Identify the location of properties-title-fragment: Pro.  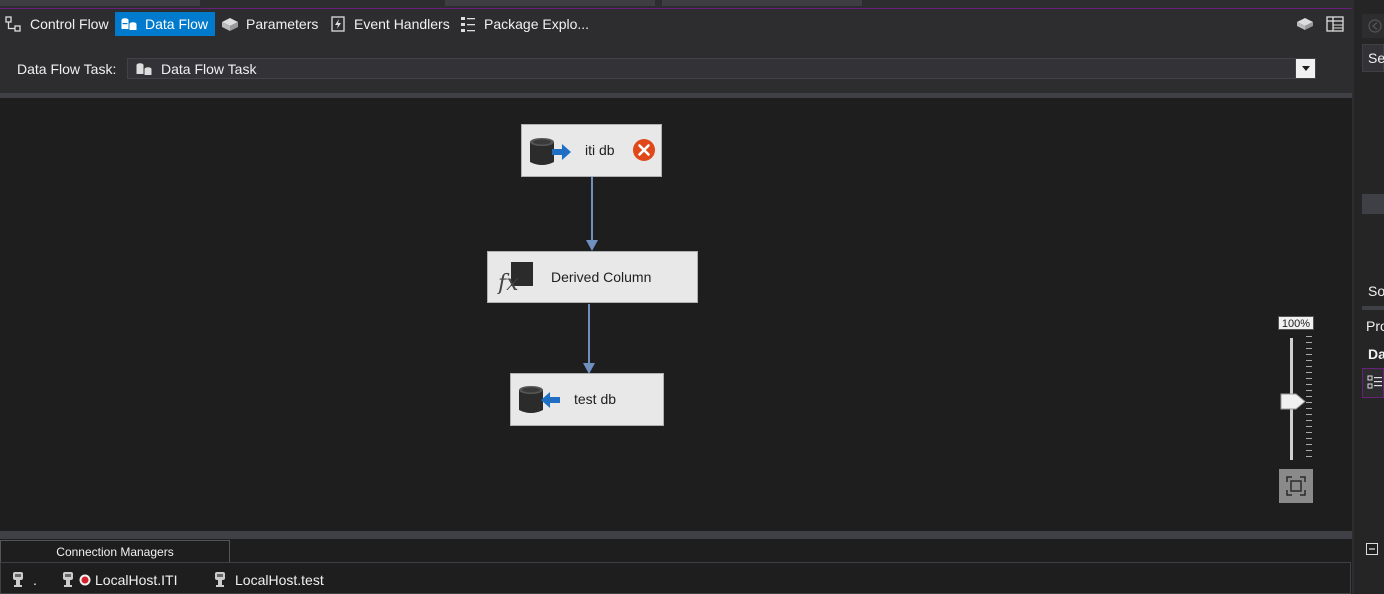
(1375, 326).